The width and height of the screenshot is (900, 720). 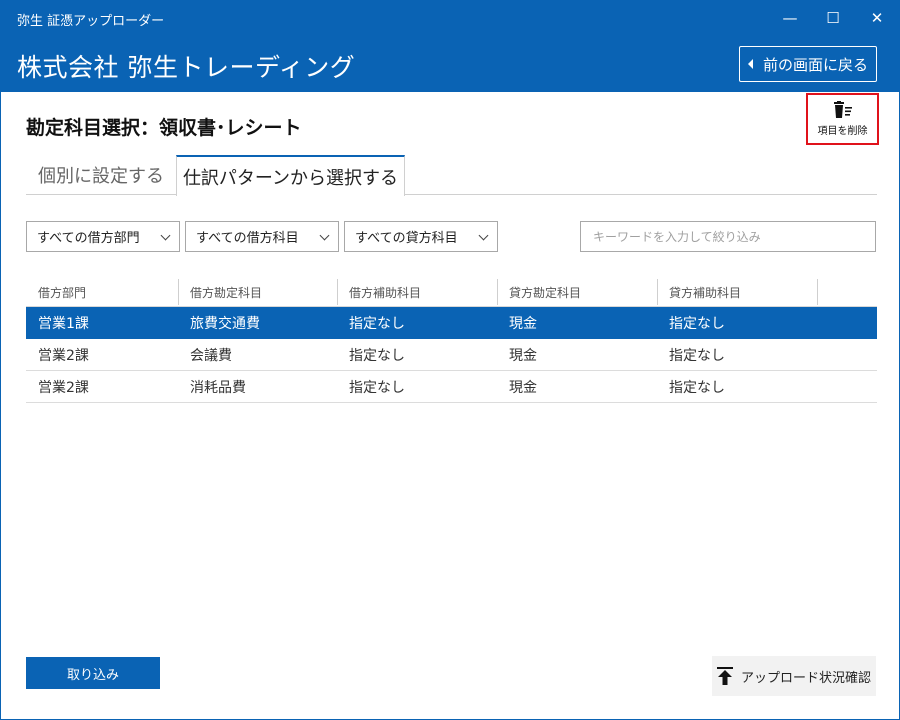 I want to click on minimize-button: —, so click(x=790, y=18).